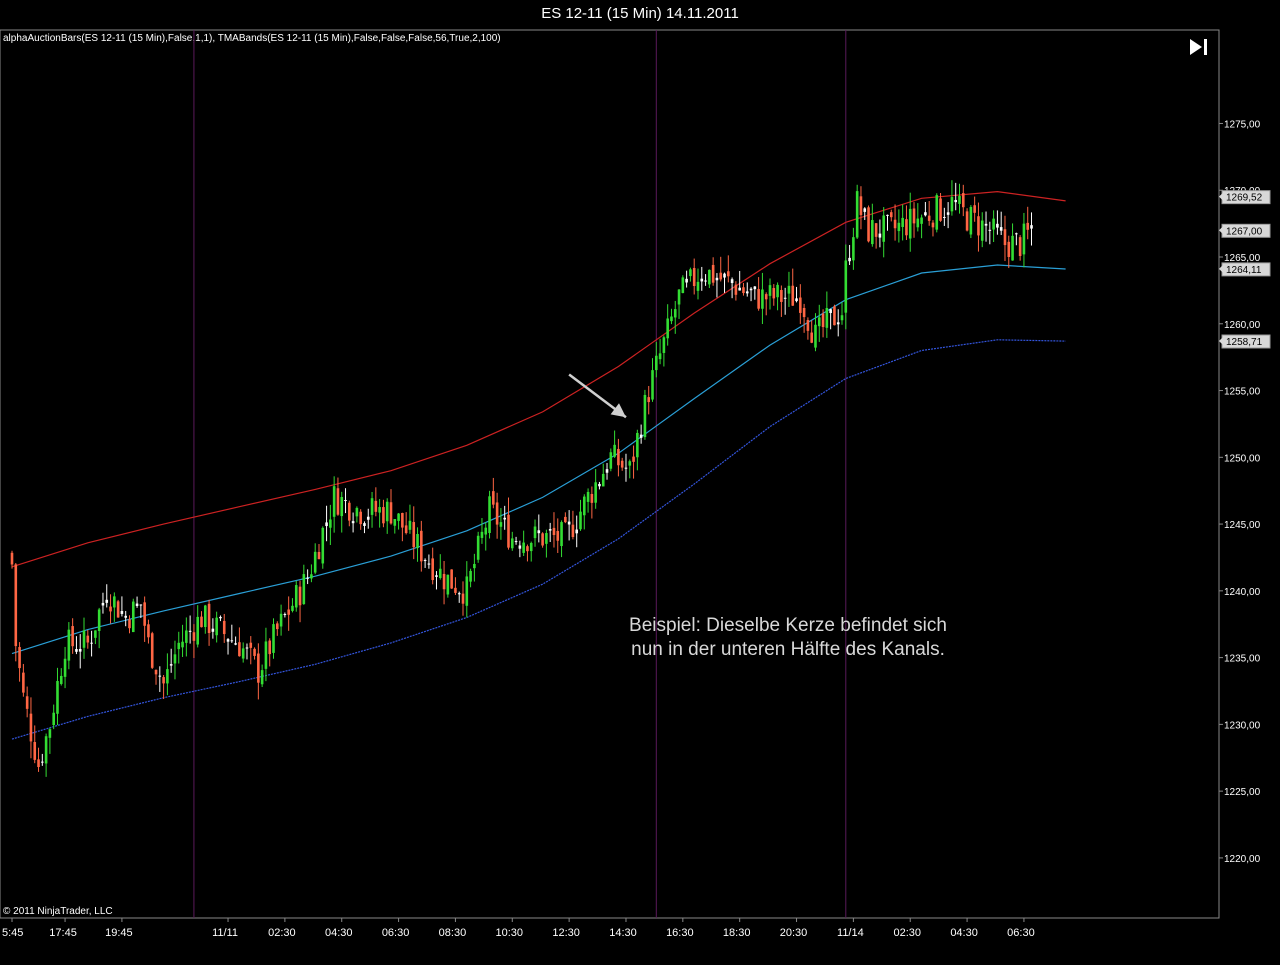 This screenshot has height=965, width=1280. What do you see at coordinates (12, 933) in the screenshot?
I see `x-tick-label: 5:45` at bounding box center [12, 933].